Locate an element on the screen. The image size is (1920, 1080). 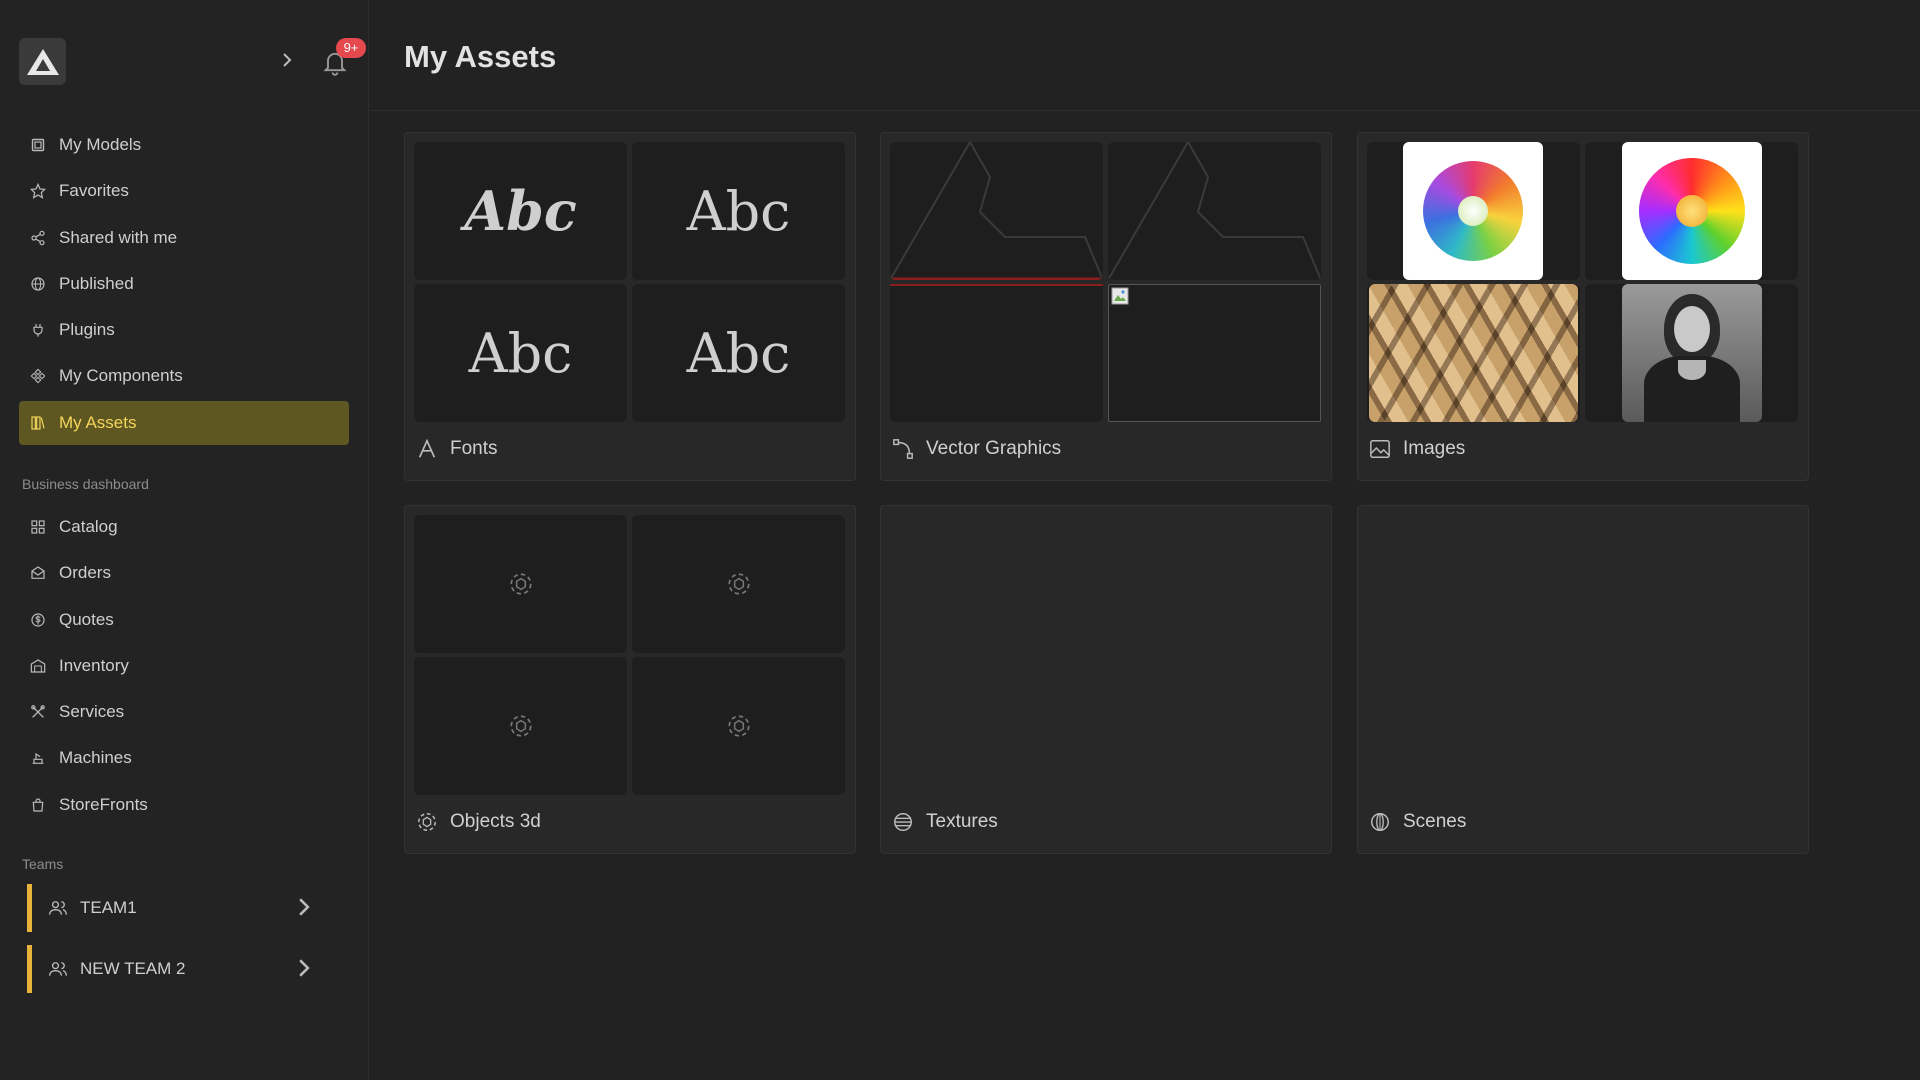
card-title: Textures is located at coordinates (962, 821).